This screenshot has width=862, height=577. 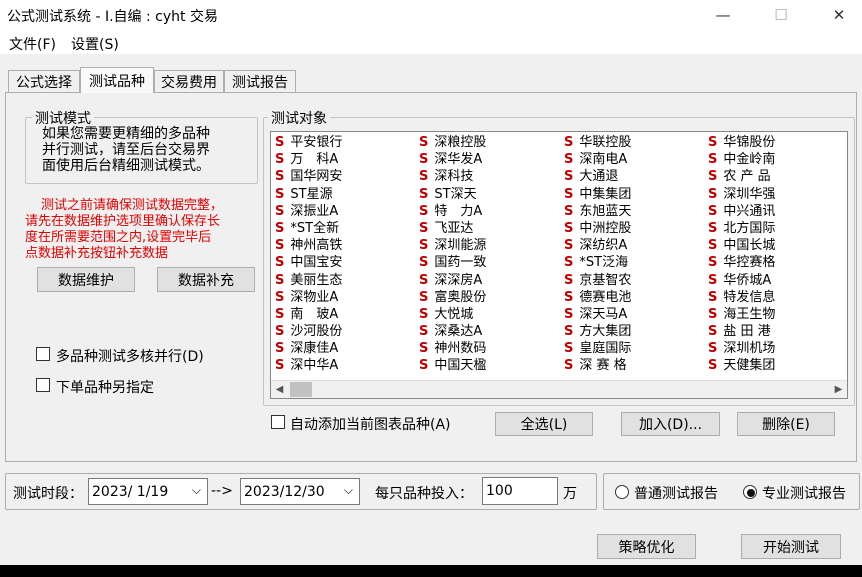 What do you see at coordinates (308, 245) in the screenshot?
I see `list-item: S 神州高铁` at bounding box center [308, 245].